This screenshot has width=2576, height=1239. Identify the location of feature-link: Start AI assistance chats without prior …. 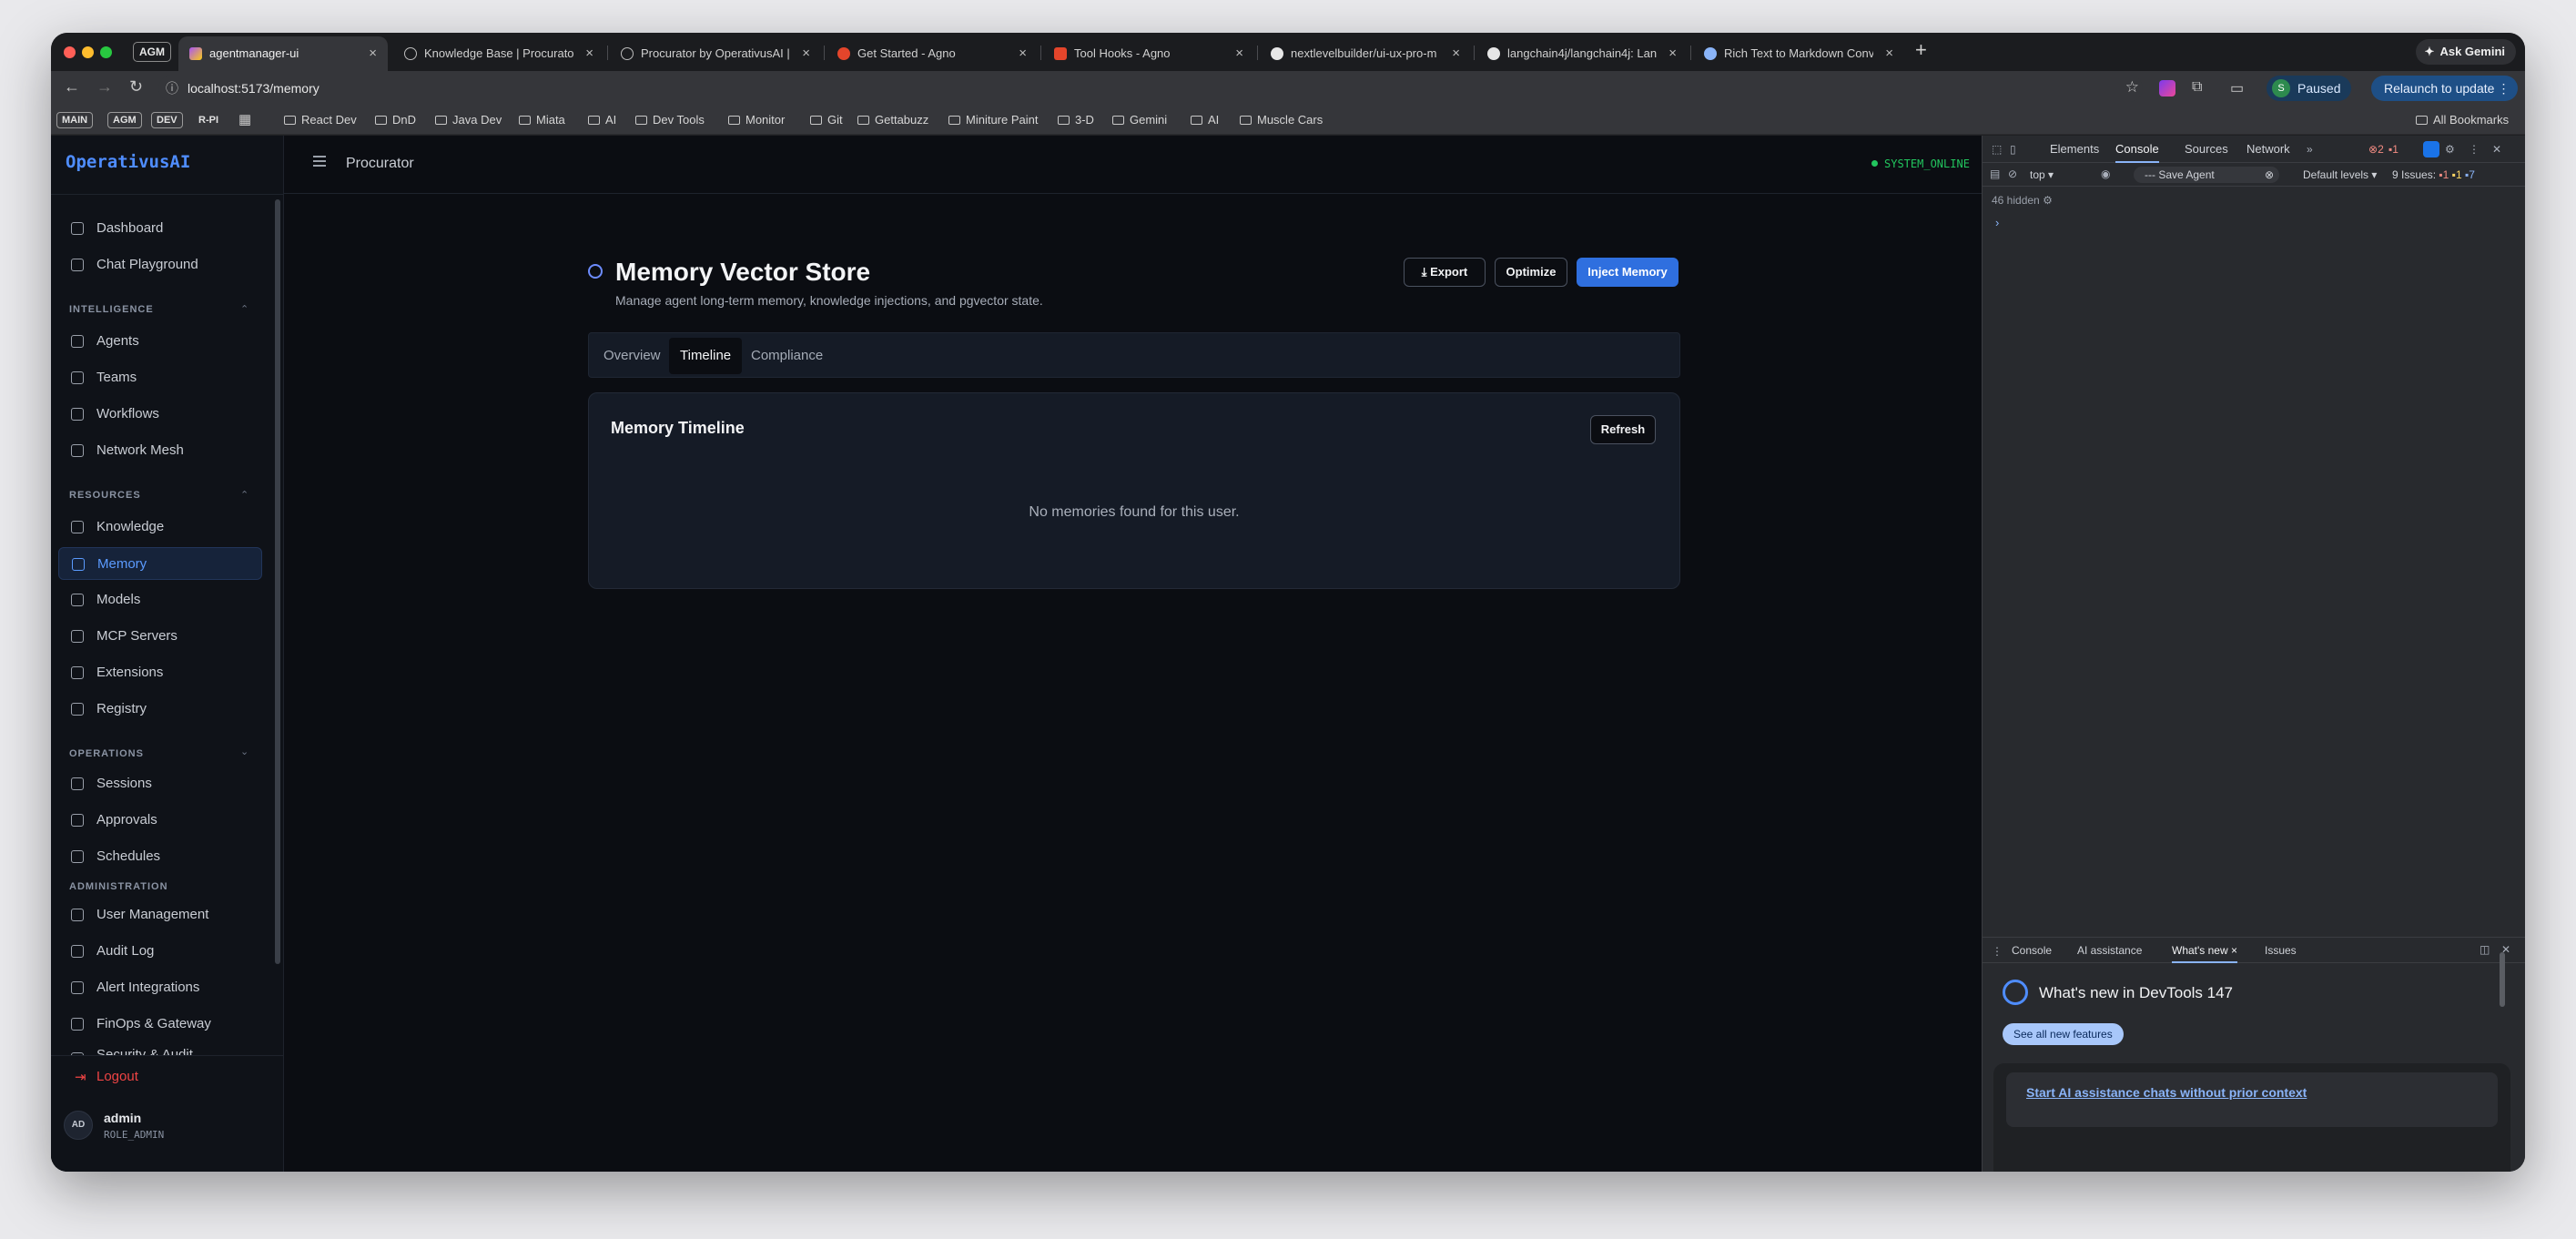
(2166, 1092).